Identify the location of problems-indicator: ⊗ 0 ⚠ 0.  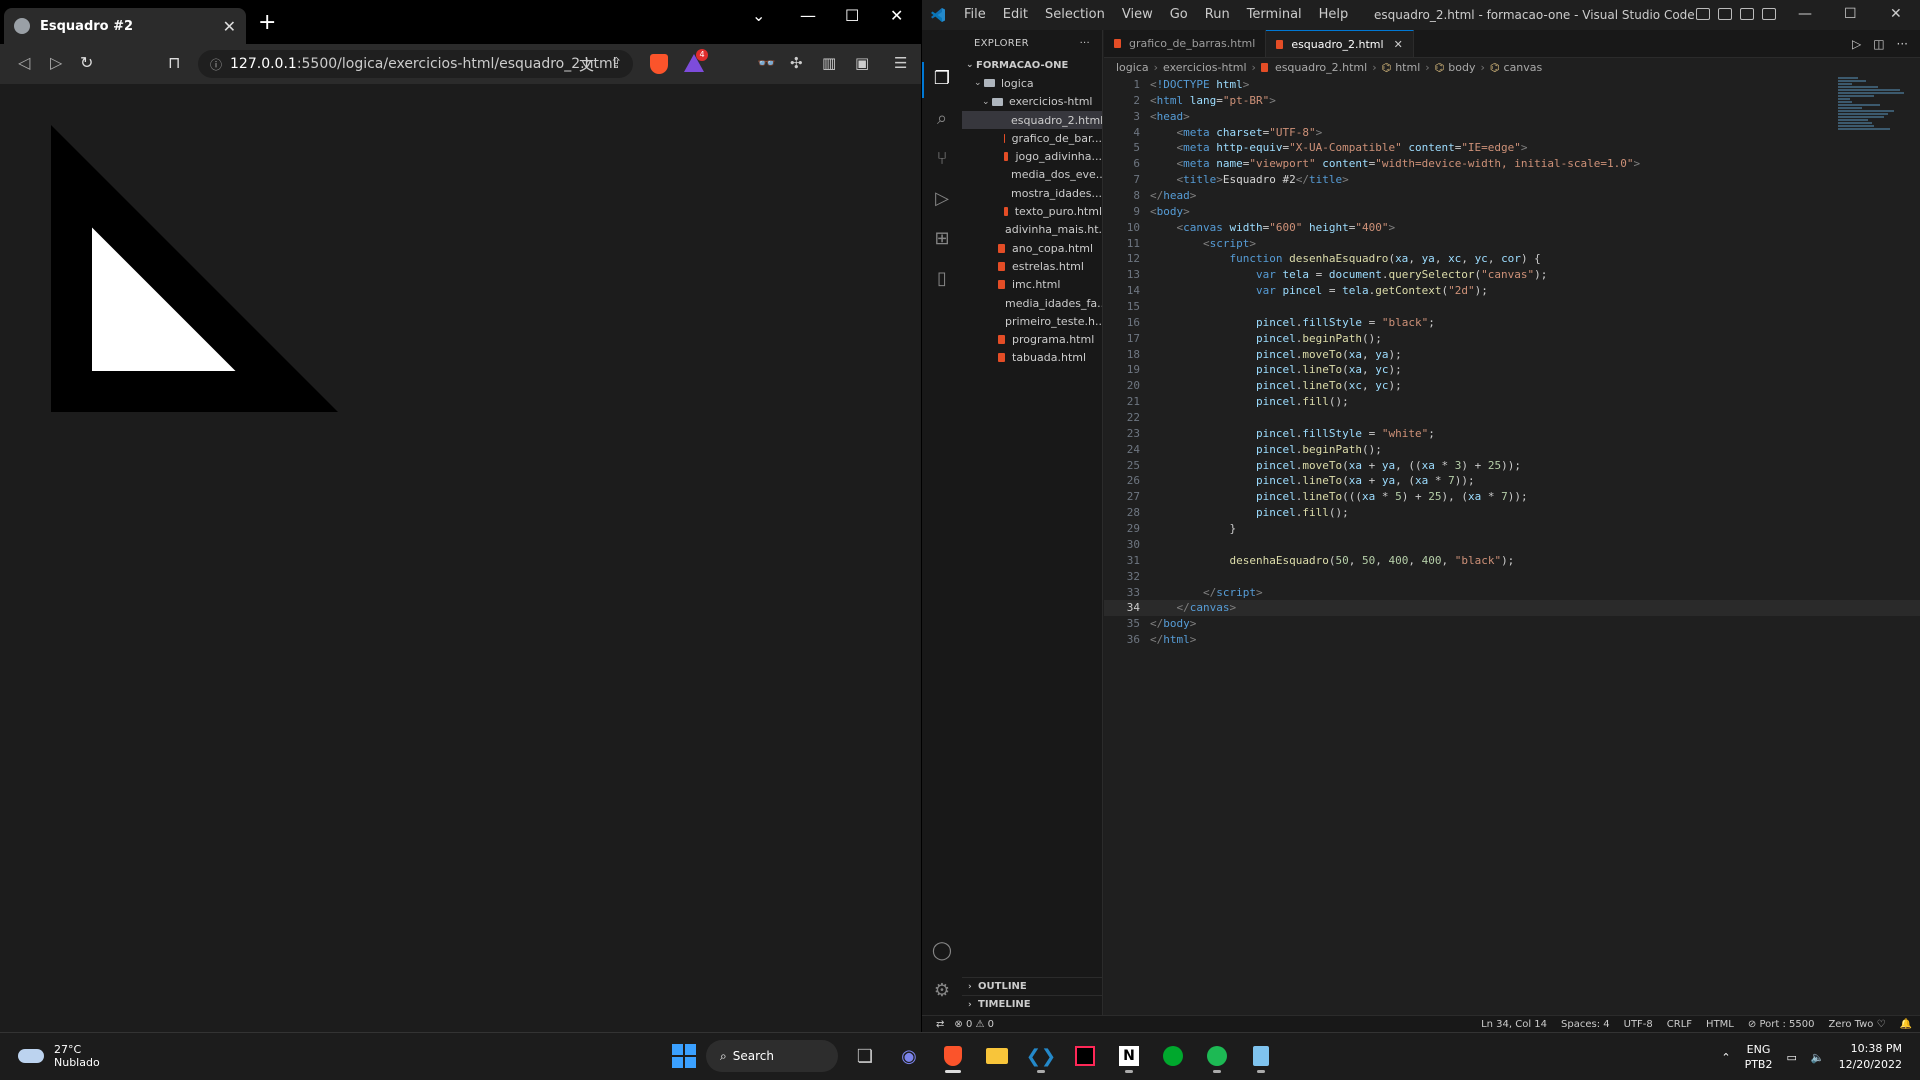
(974, 1024).